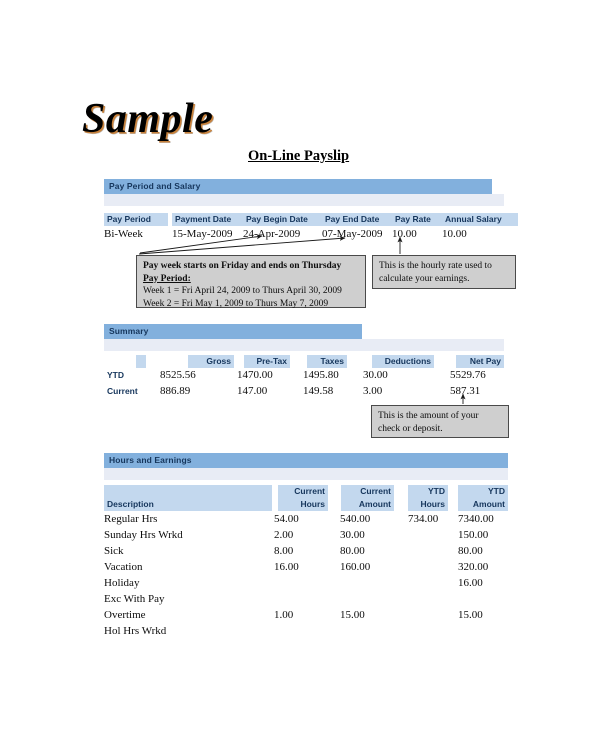  I want to click on col-header-current-amount-line1: Current, so click(367, 491).